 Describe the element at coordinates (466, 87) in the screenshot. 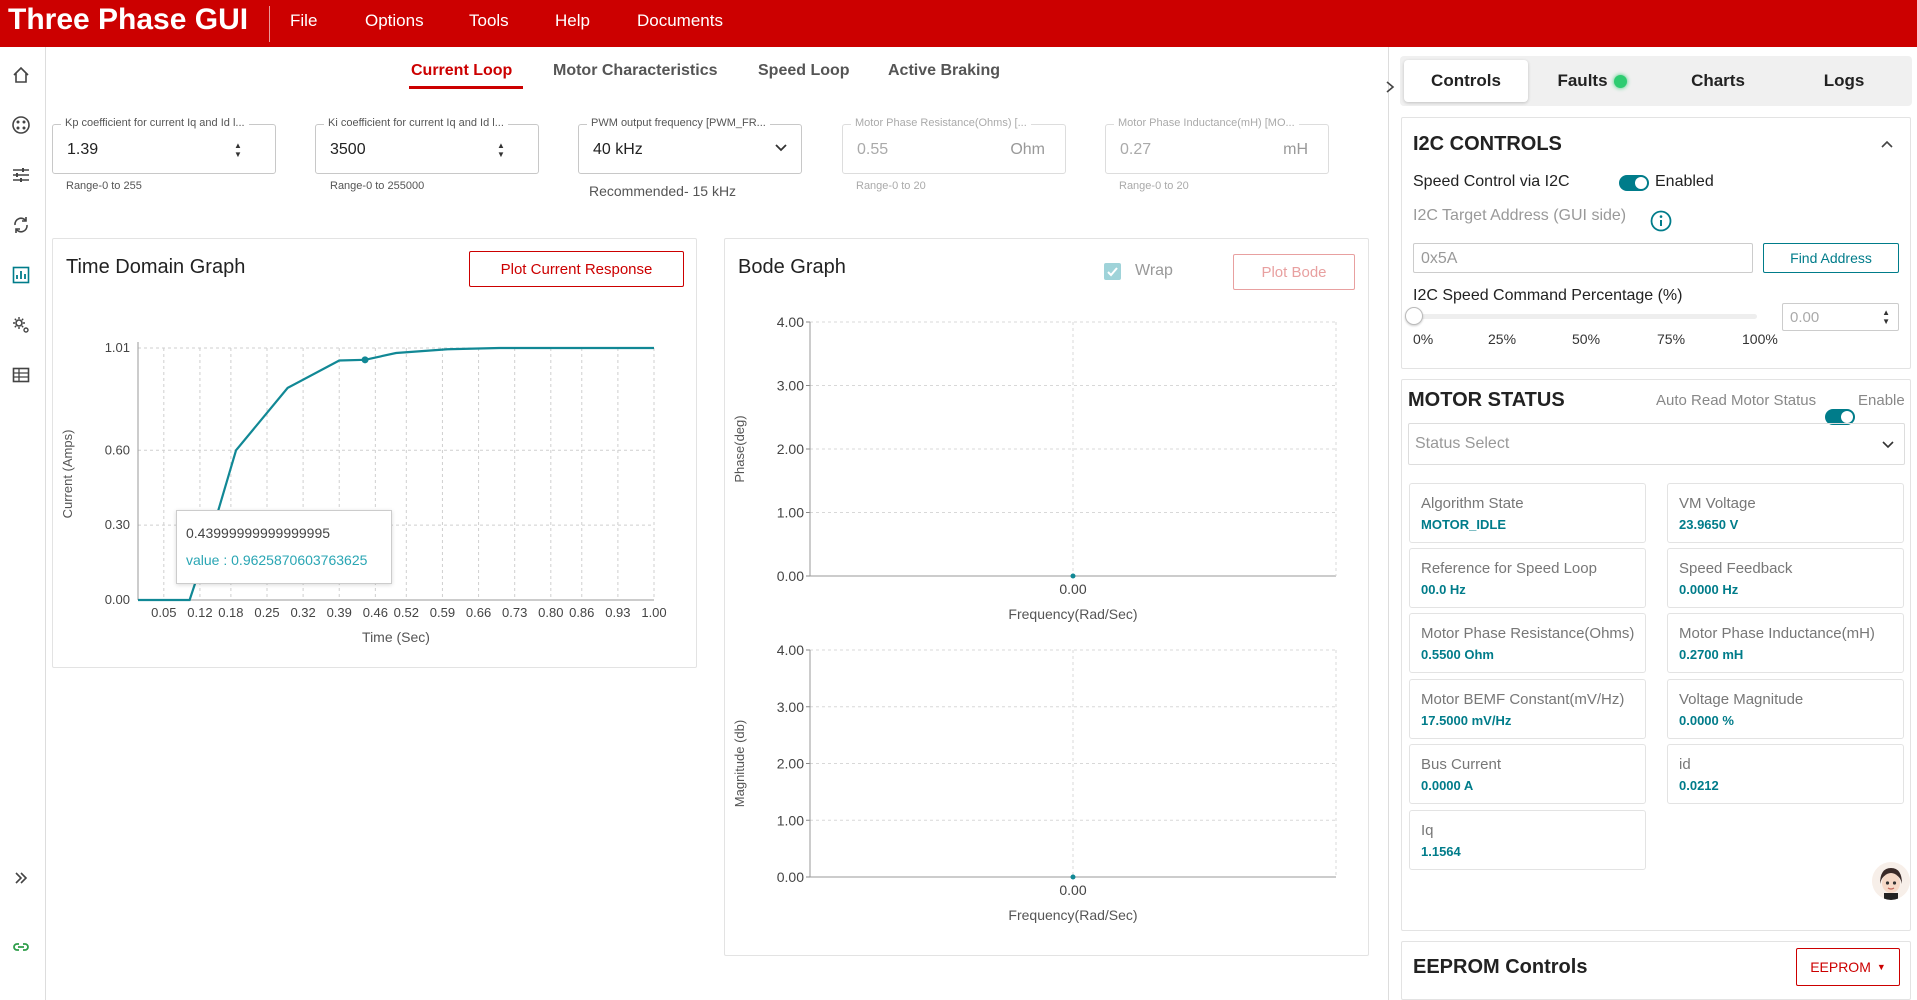

I see `active-tab-indicator` at that location.